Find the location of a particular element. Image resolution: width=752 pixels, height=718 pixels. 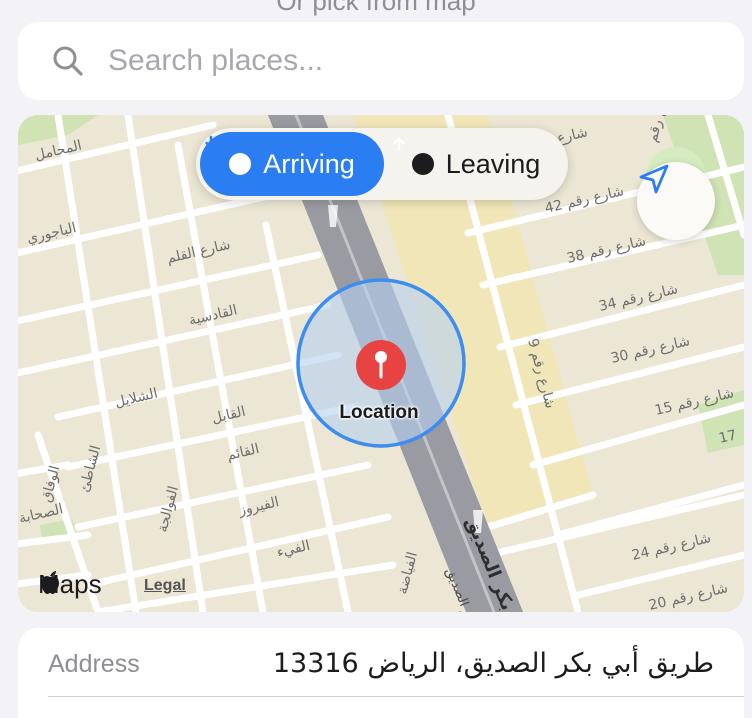

location-arrow-icon is located at coordinates (654, 179).